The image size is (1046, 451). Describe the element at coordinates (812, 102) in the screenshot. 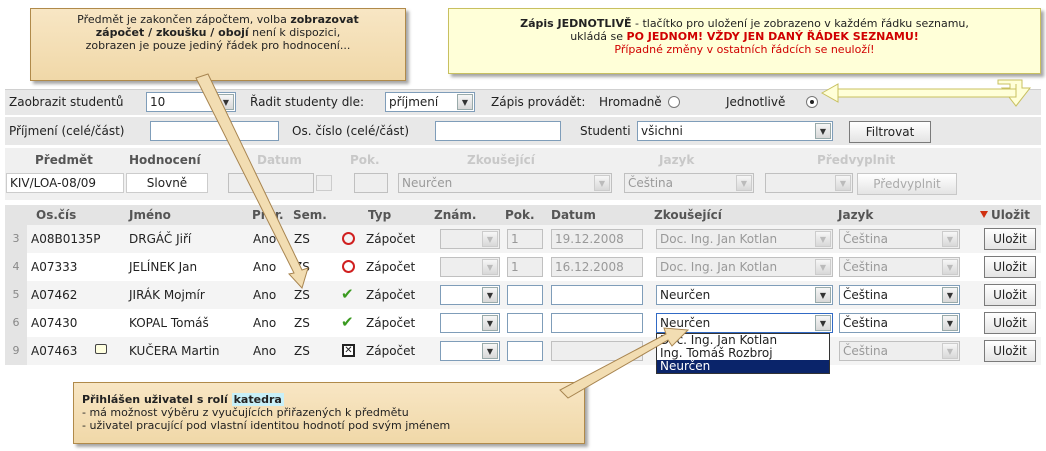

I see `mode-single-radio` at that location.